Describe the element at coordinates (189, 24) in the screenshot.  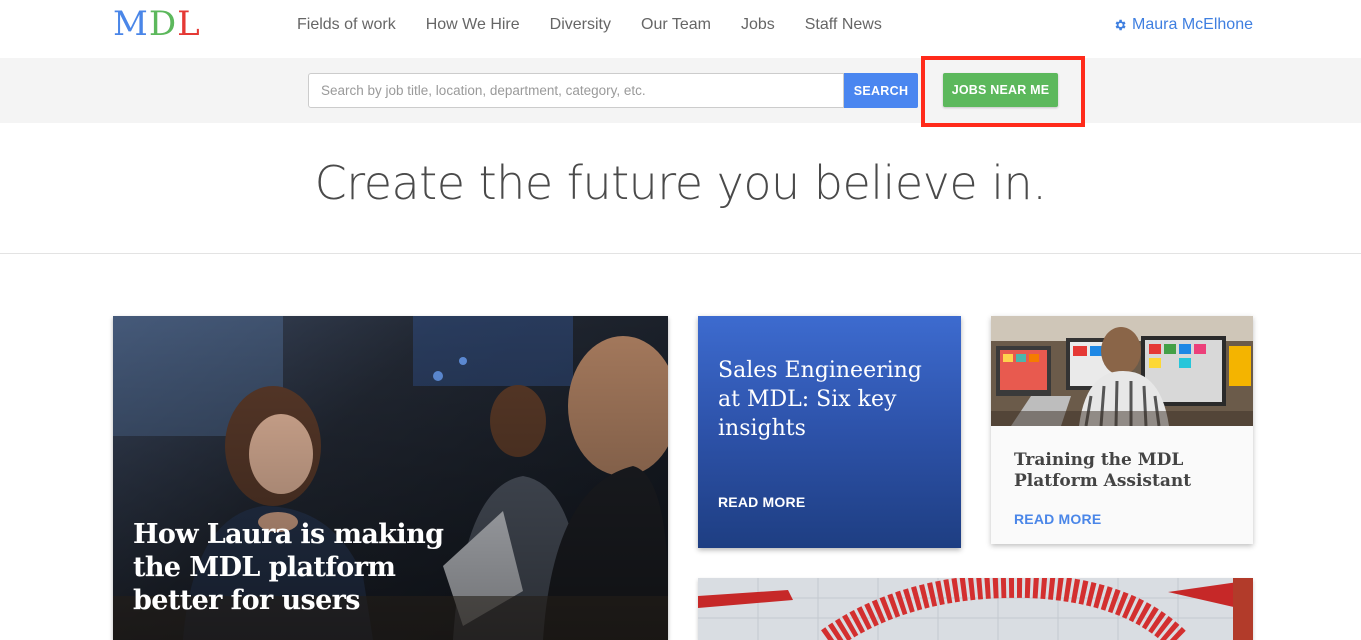
I see `logo-letter-l: L` at that location.